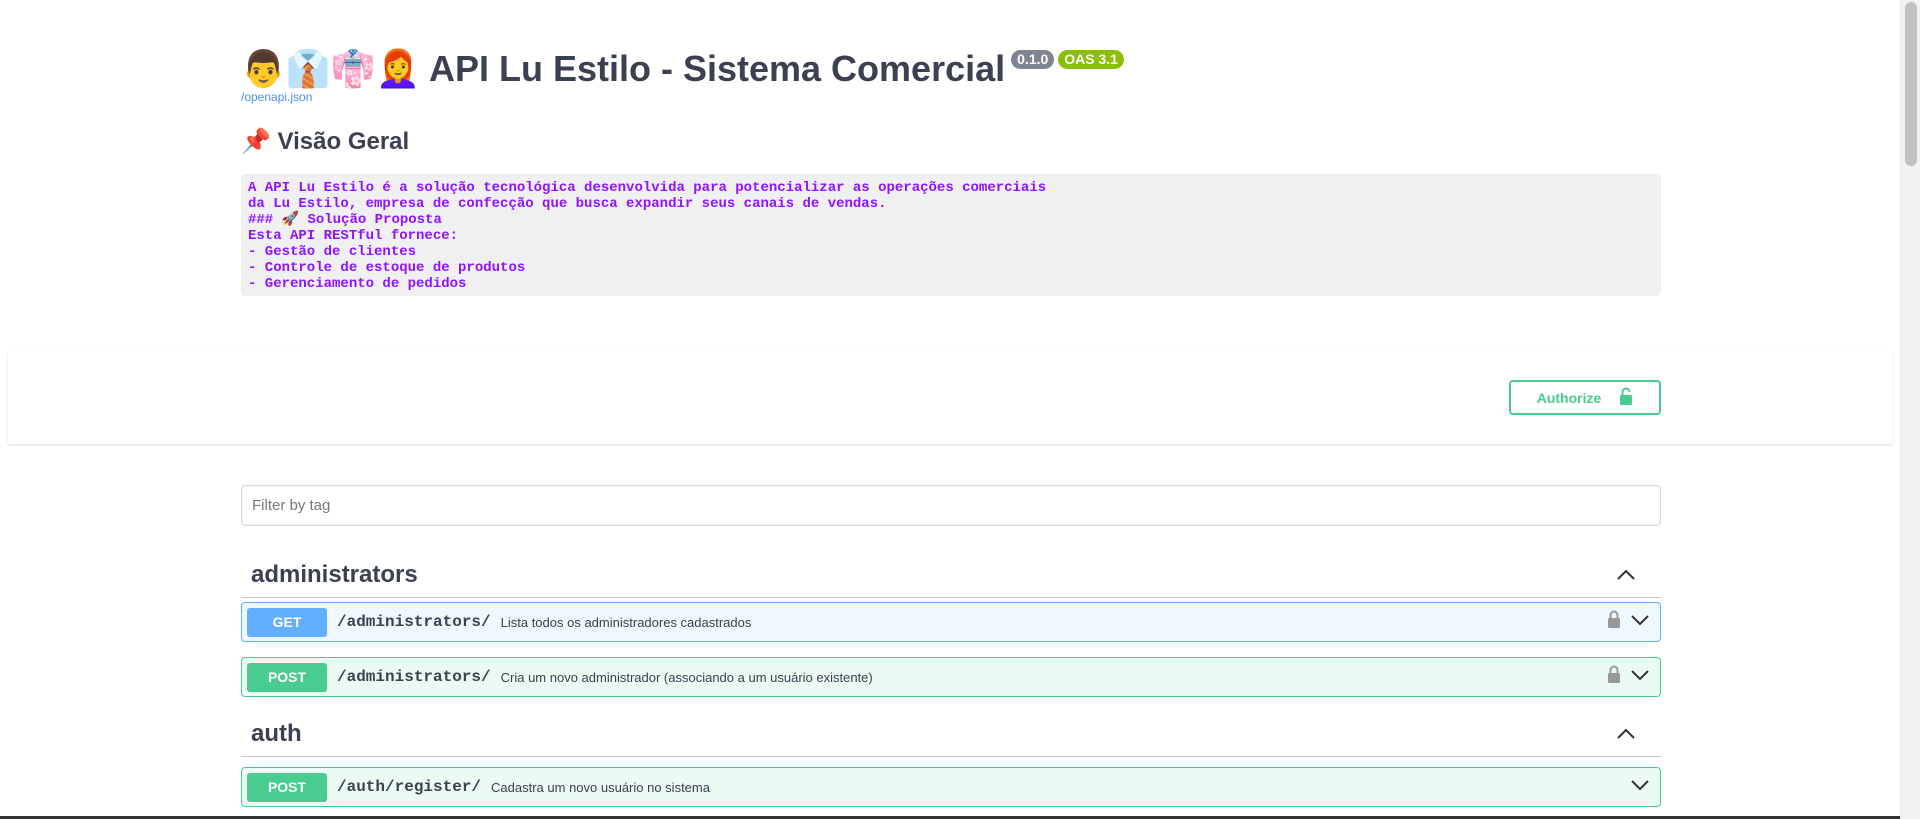 The width and height of the screenshot is (1920, 819). I want to click on filter-by-tag-input, so click(951, 505).